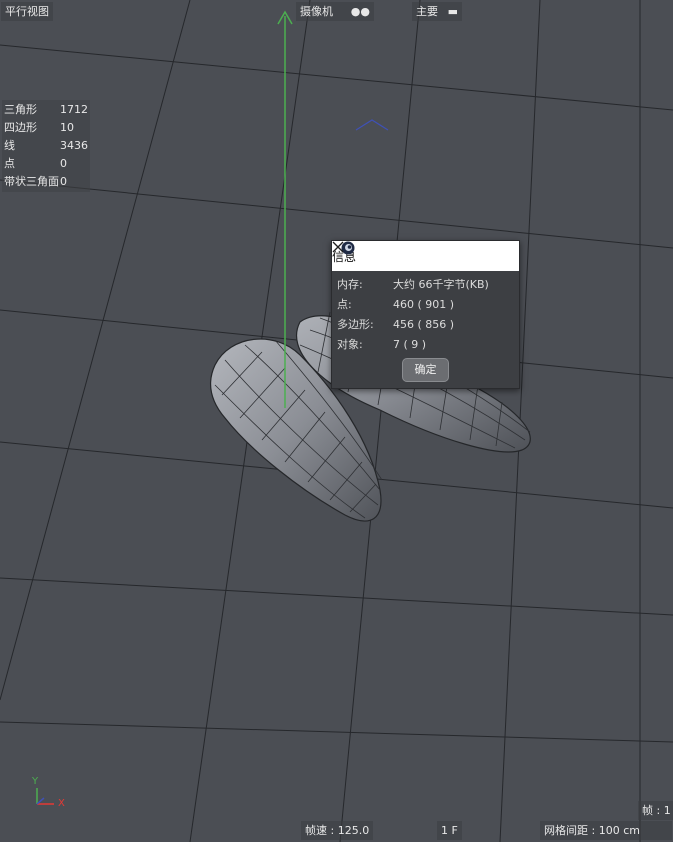 The height and width of the screenshot is (842, 673). What do you see at coordinates (425, 370) in the screenshot?
I see `ok-button: 确定` at bounding box center [425, 370].